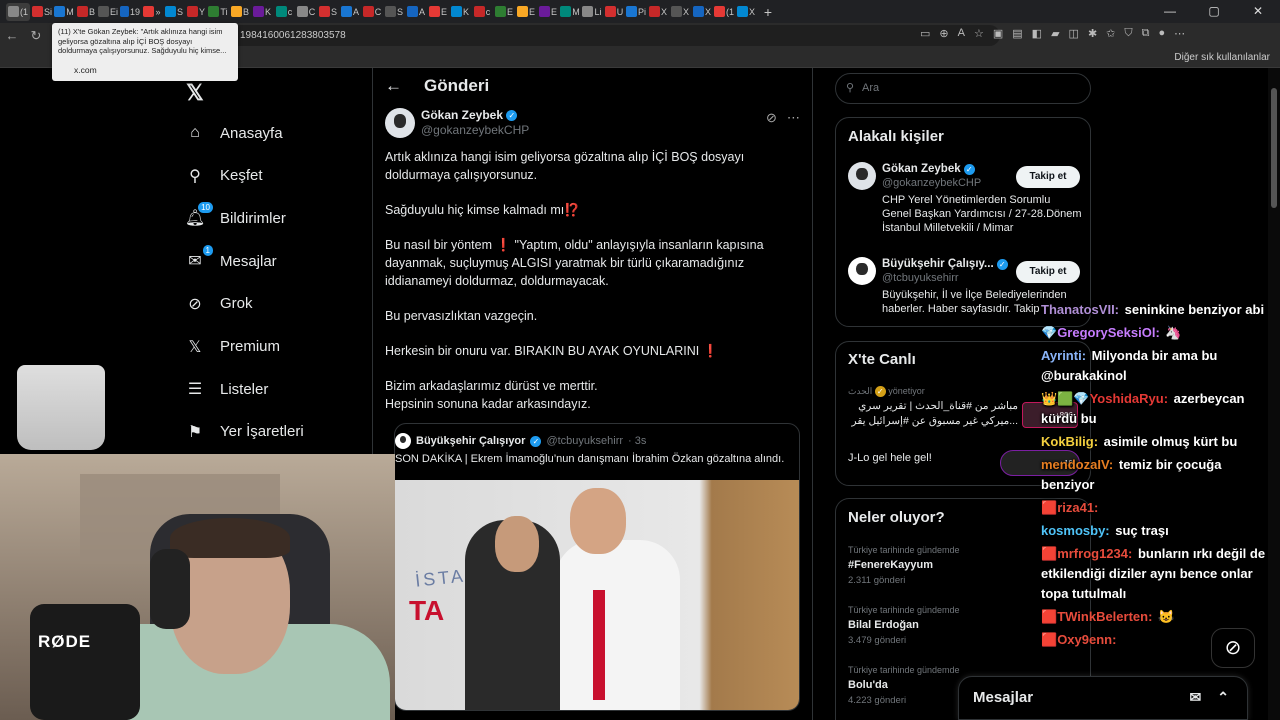 The height and width of the screenshot is (720, 1280). I want to click on browser-tab: Y, so click(196, 12).